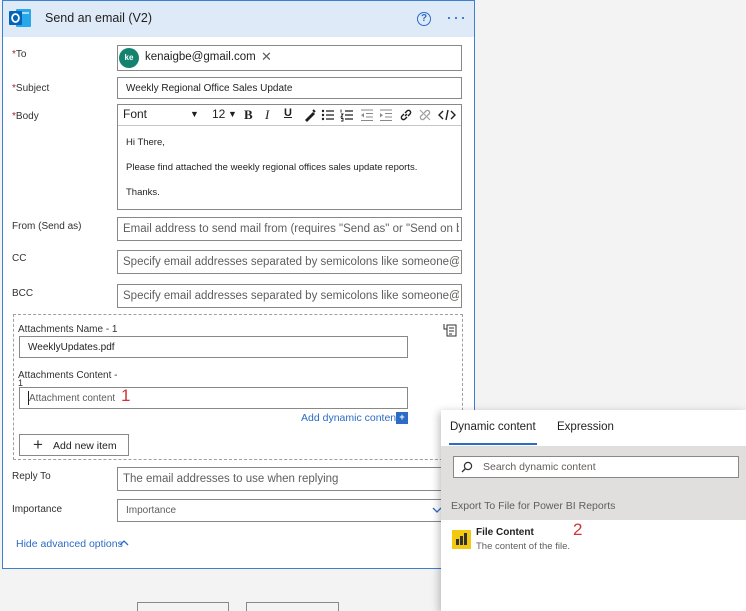  I want to click on importance-label: Importance, so click(37, 509).